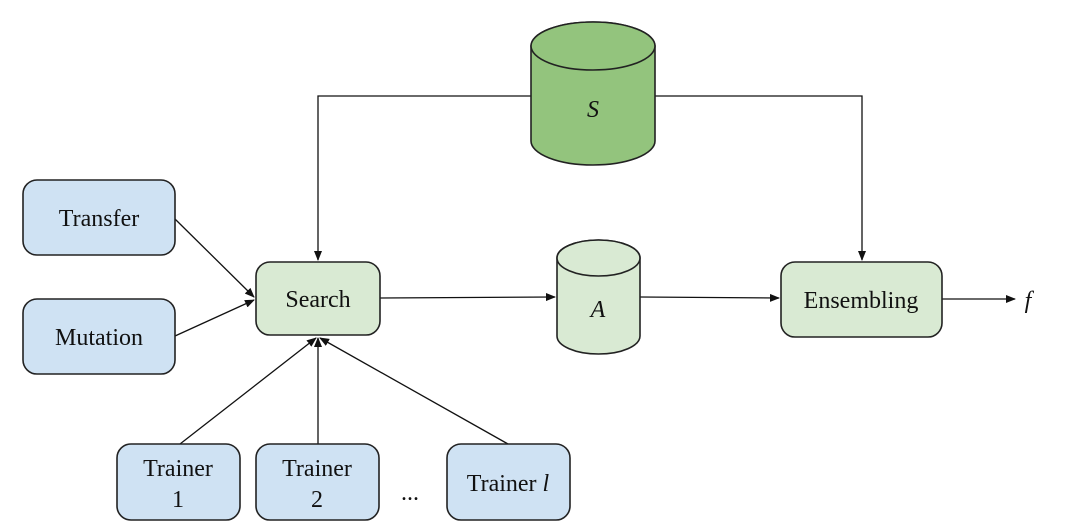  Describe the element at coordinates (505, 484) in the screenshot. I see `node-trainer-l-prefix: Trainer` at that location.